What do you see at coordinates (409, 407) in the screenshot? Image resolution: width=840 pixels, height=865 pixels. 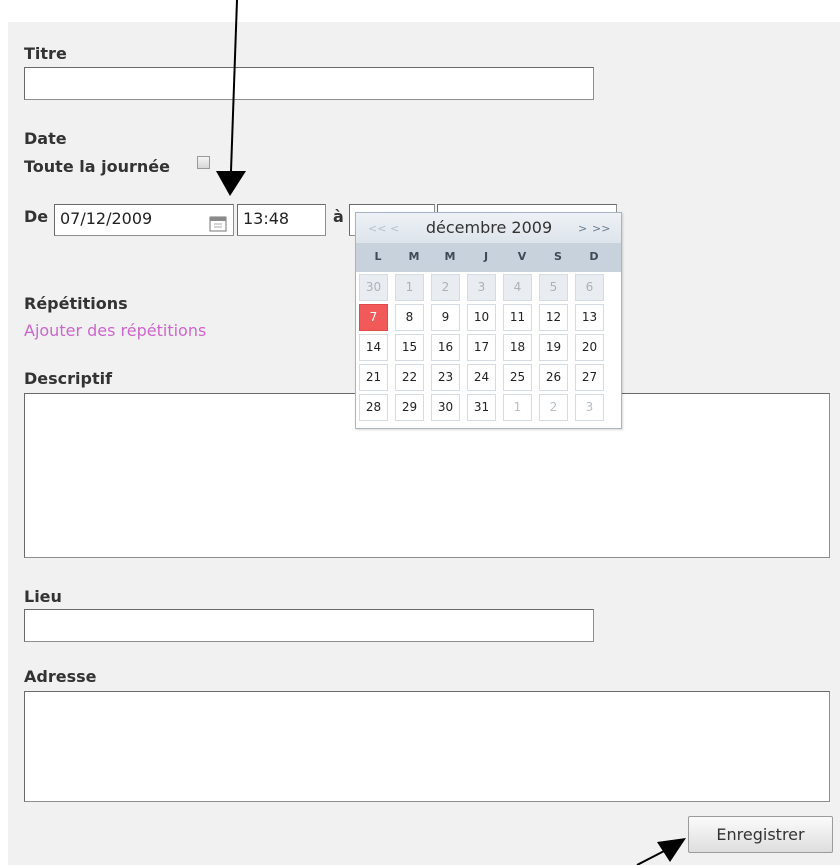 I see `day-cell: 29` at bounding box center [409, 407].